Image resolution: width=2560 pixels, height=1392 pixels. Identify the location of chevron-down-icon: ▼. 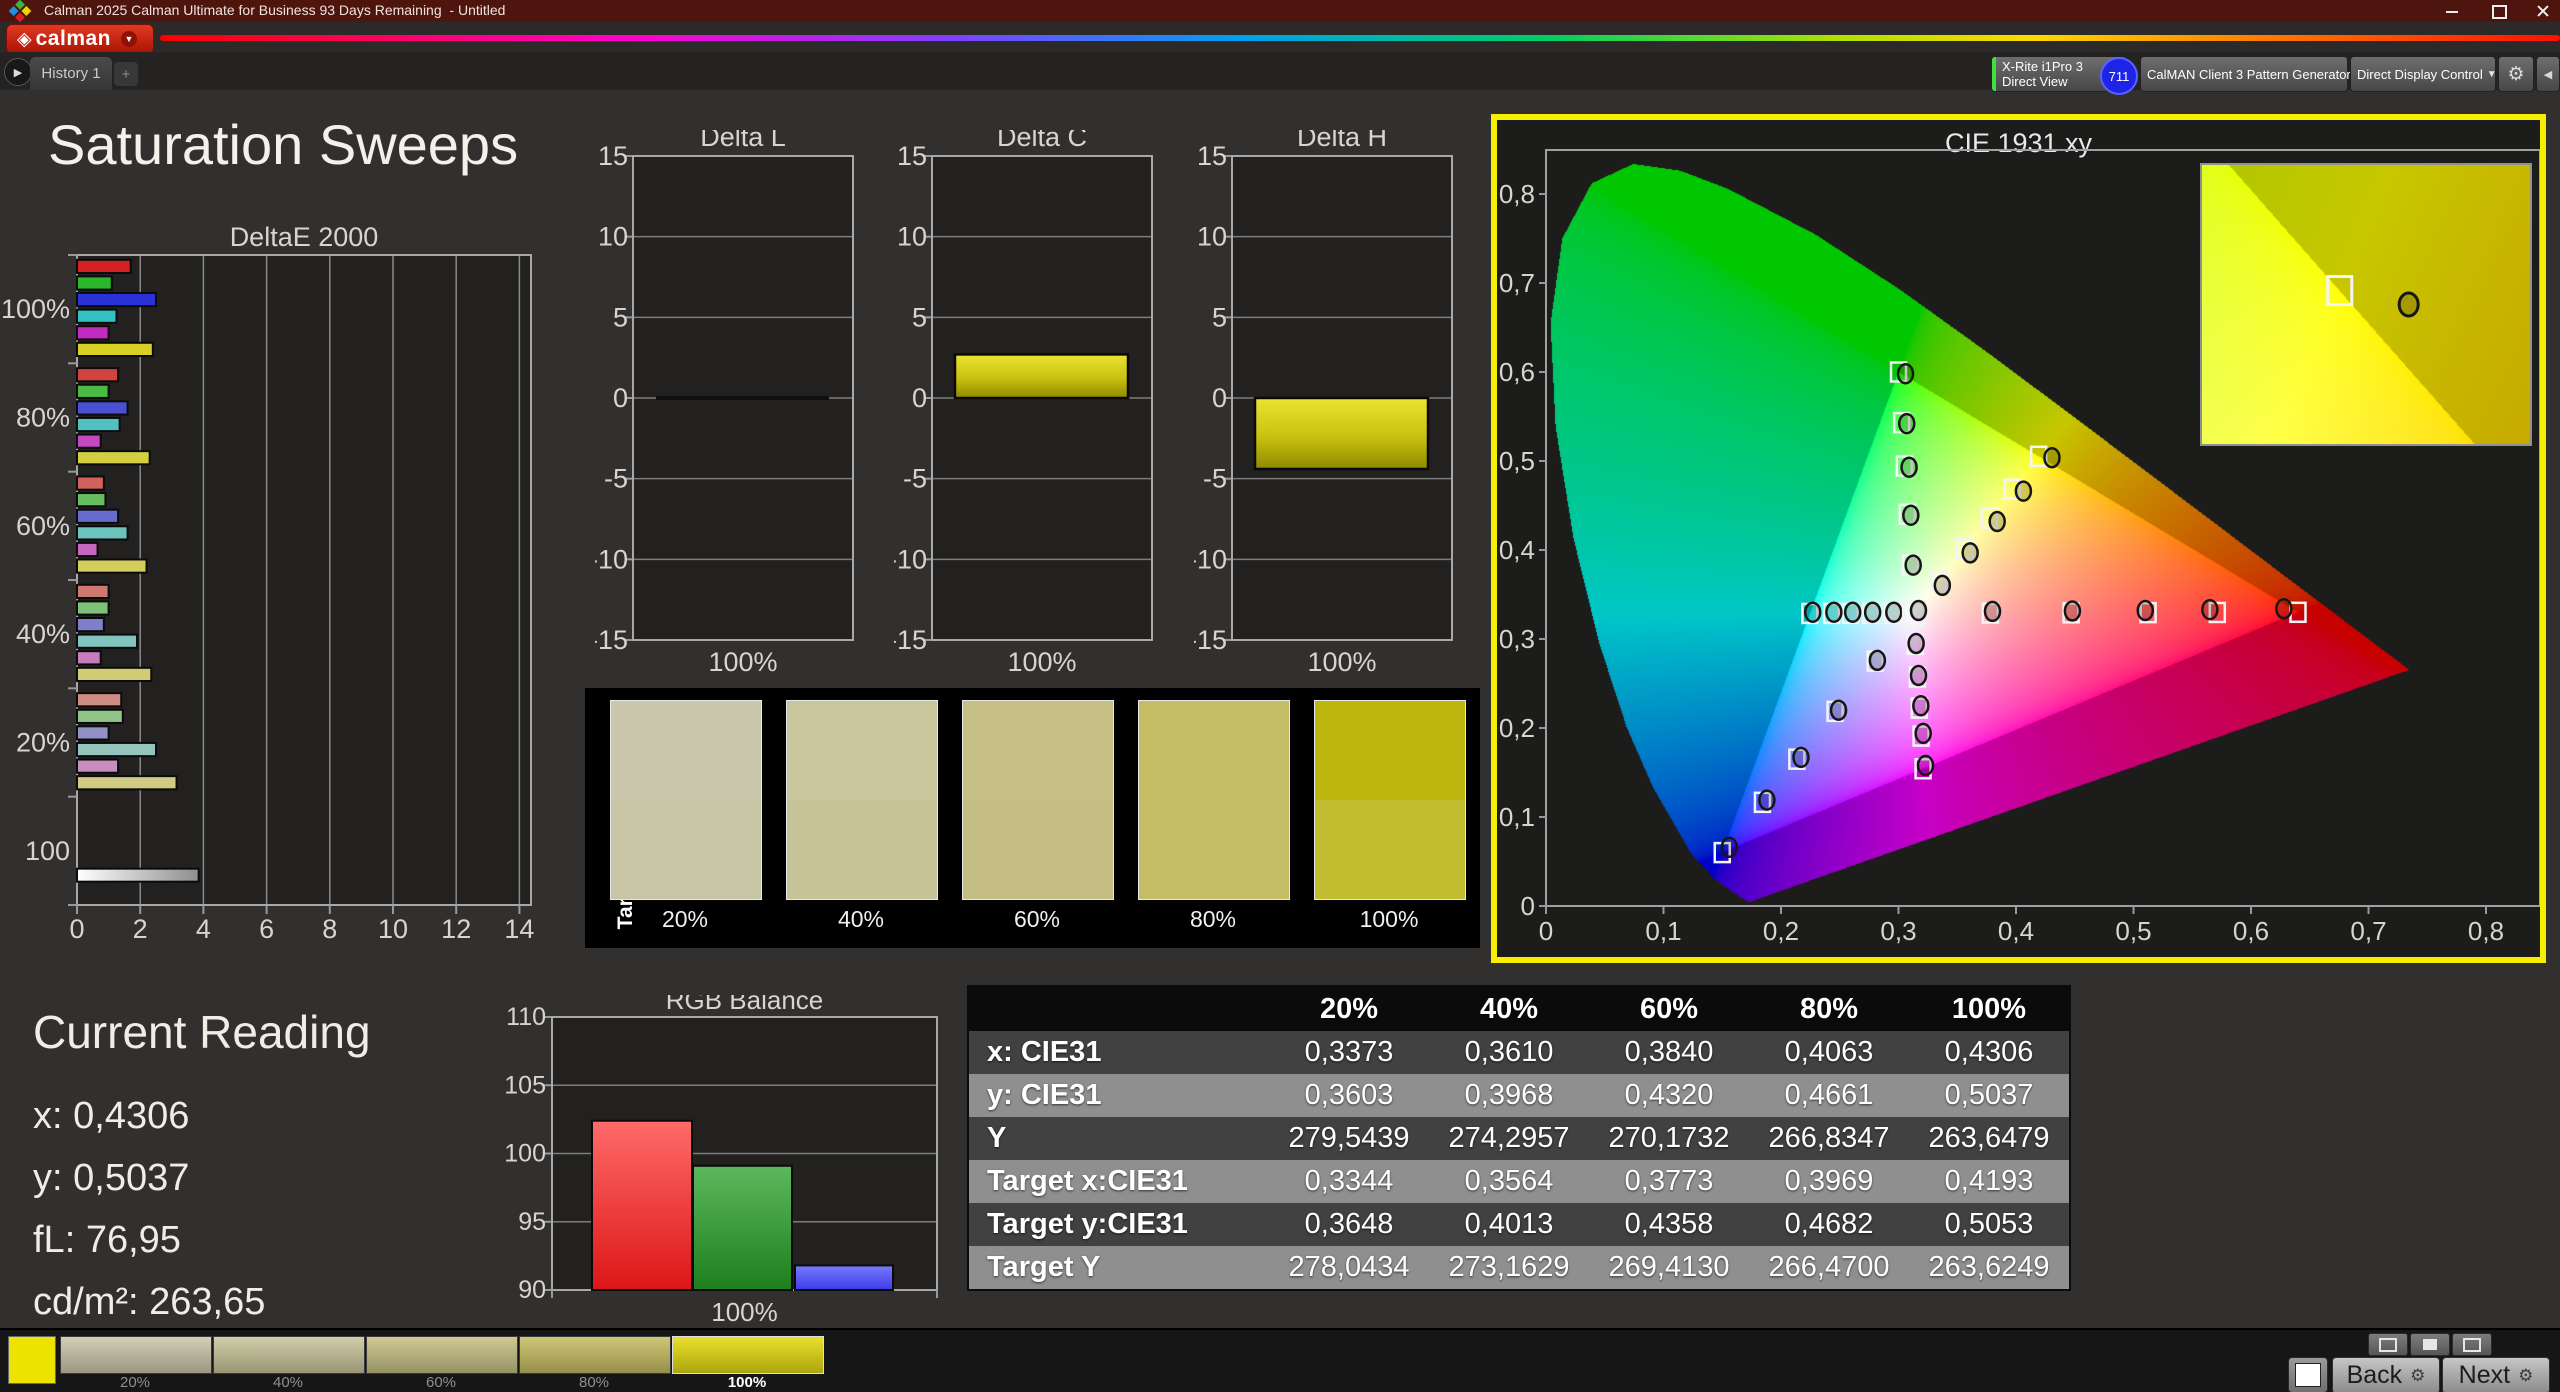
(2491, 74).